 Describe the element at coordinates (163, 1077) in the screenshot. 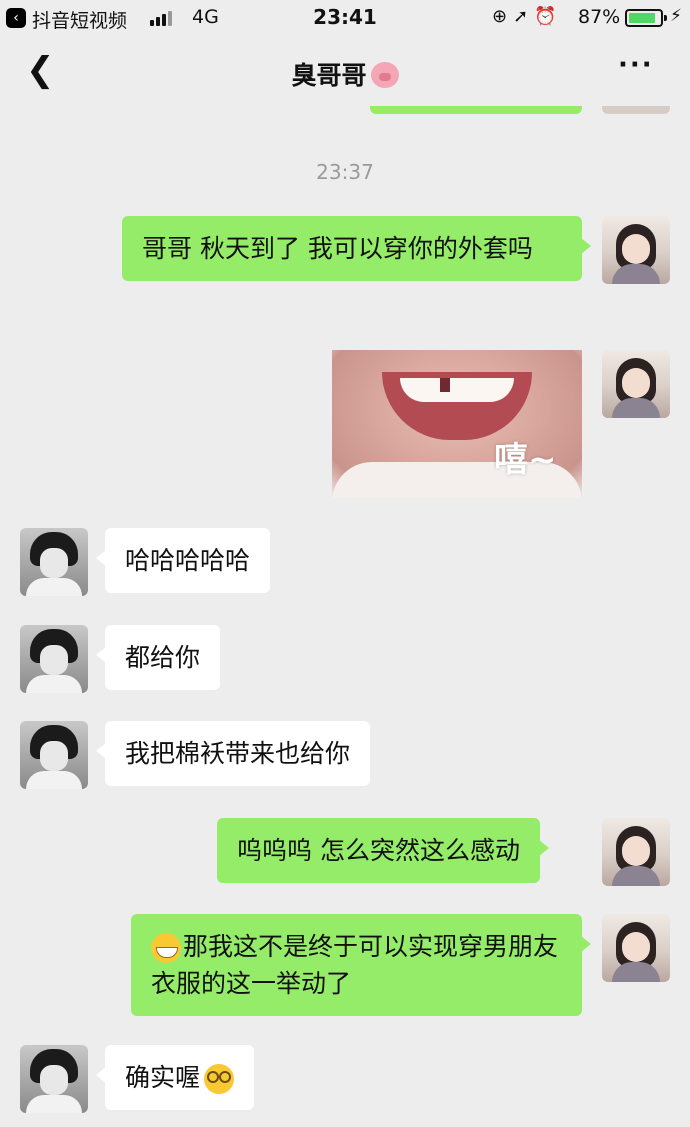

I see `message-text: 确实喔` at that location.